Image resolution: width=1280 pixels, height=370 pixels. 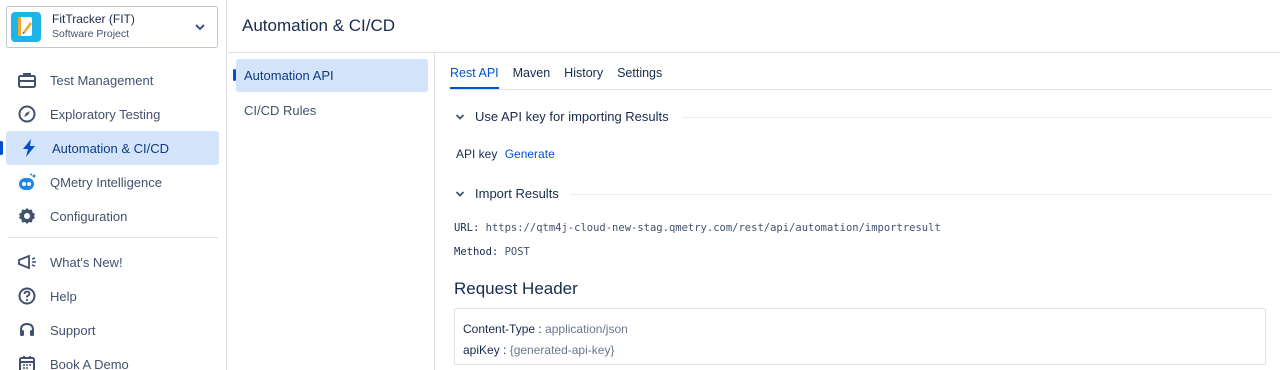 I want to click on sidebar-item-label: Help, so click(x=63, y=296).